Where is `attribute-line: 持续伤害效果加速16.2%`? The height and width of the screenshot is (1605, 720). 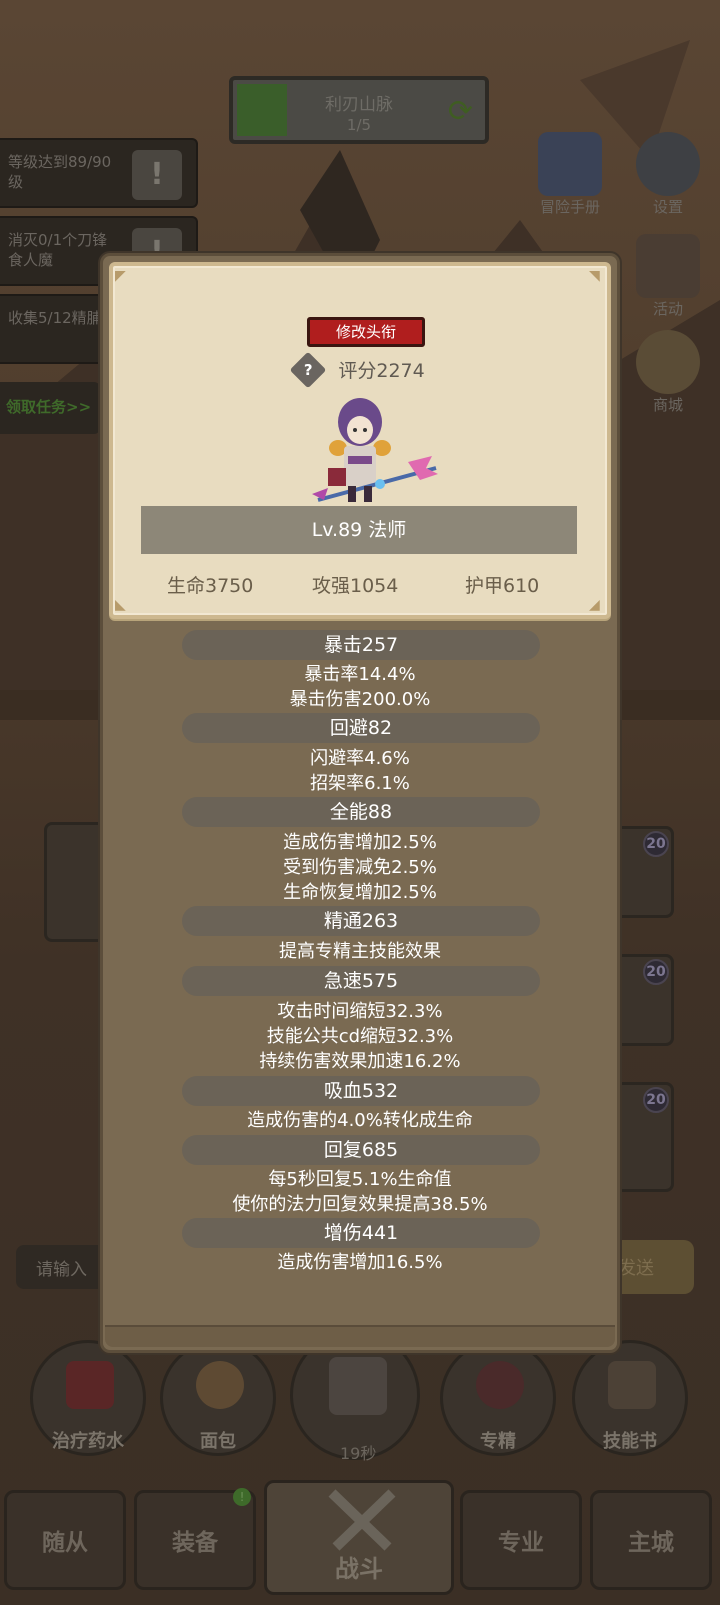
attribute-line: 持续伤害效果加速16.2% is located at coordinates (360, 1061).